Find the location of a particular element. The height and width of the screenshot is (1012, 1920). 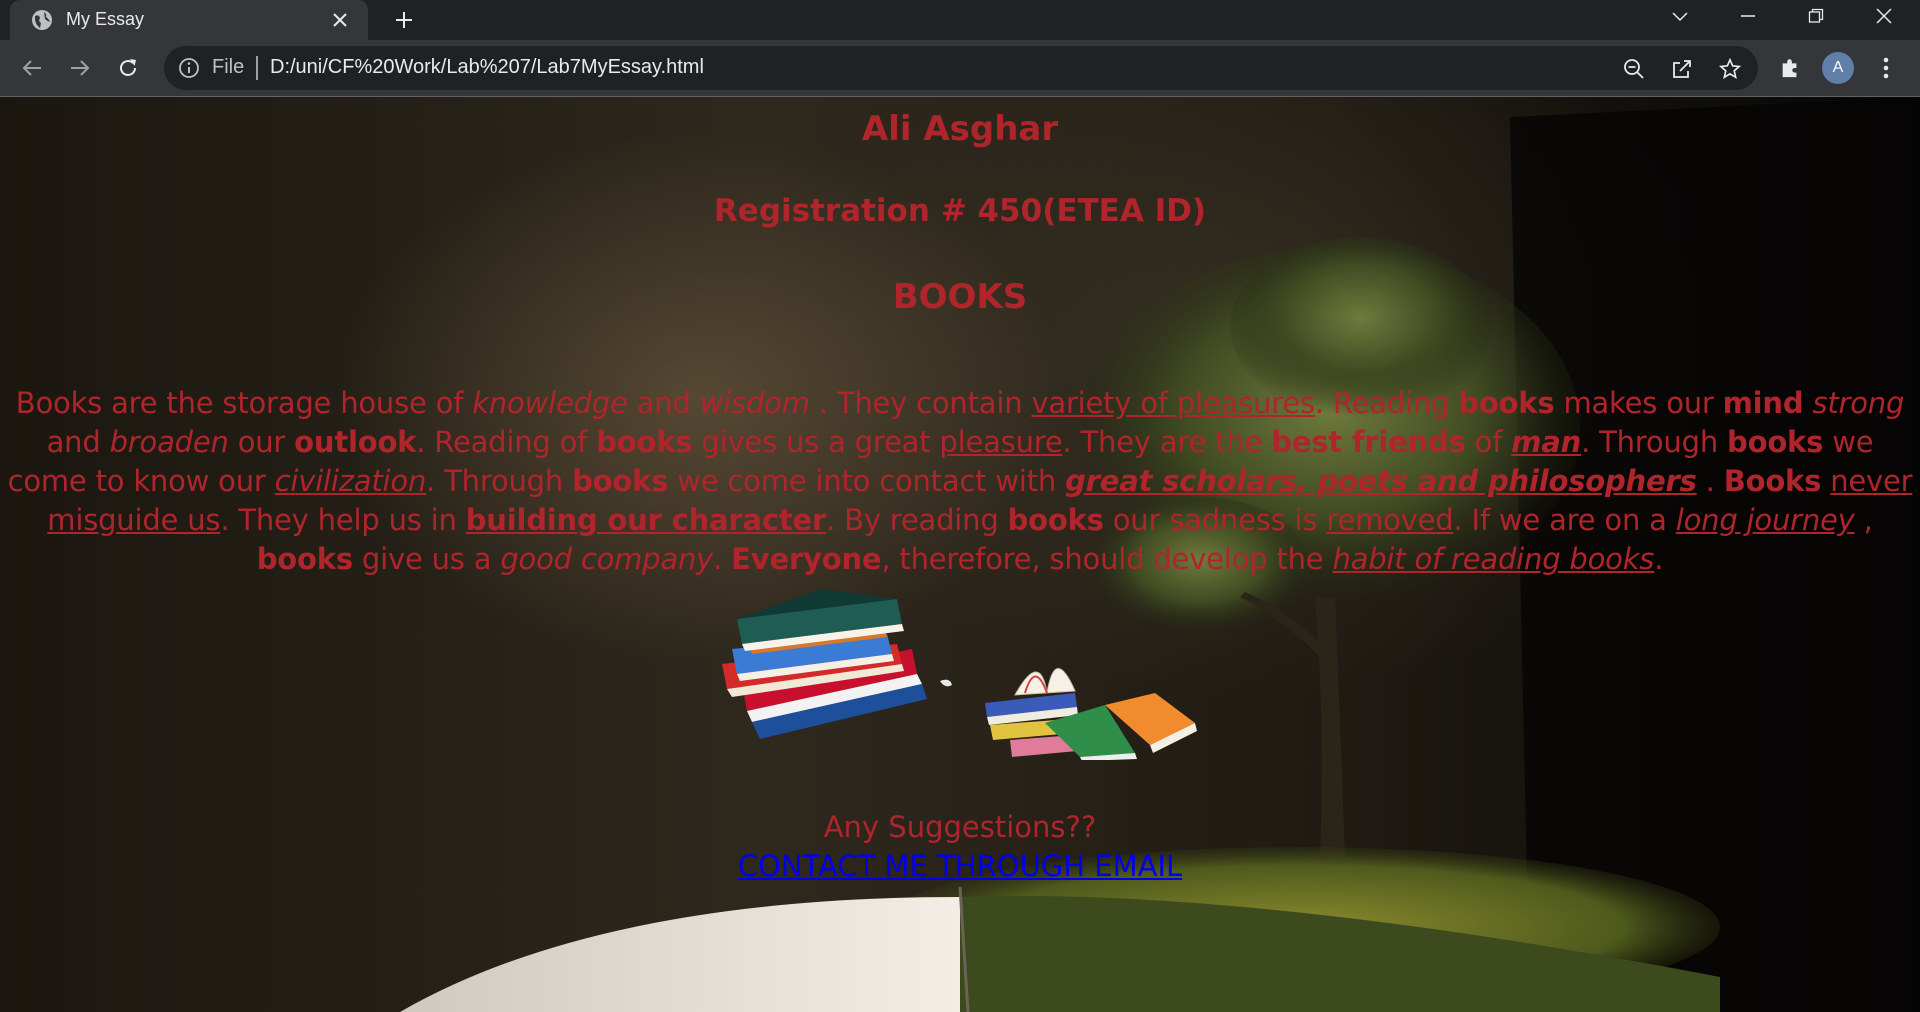

book-stack-image is located at coordinates (837, 664).